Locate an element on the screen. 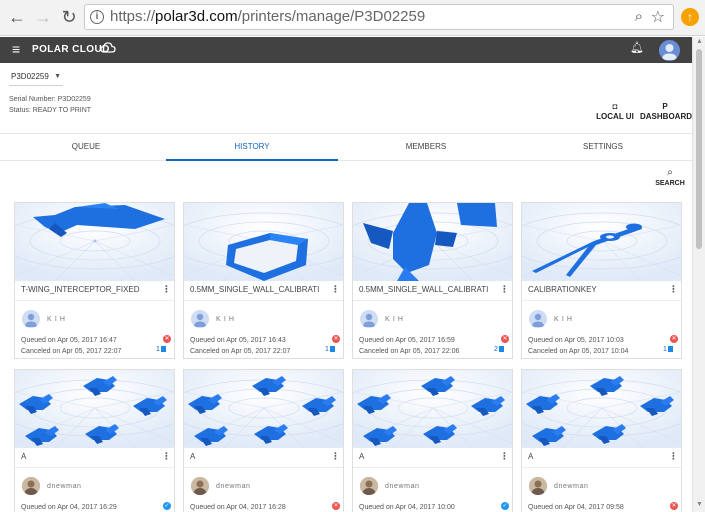 The height and width of the screenshot is (512, 705). dashboard-button: P DASHBOARD is located at coordinates (666, 111).